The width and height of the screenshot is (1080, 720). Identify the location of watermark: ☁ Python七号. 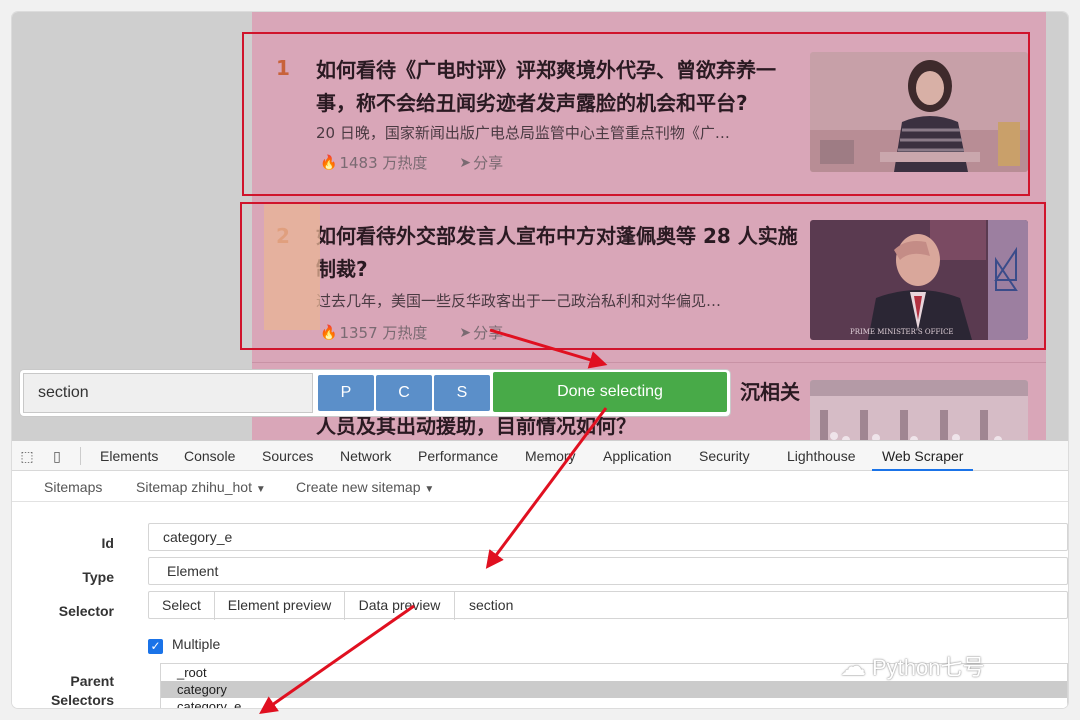
(912, 666).